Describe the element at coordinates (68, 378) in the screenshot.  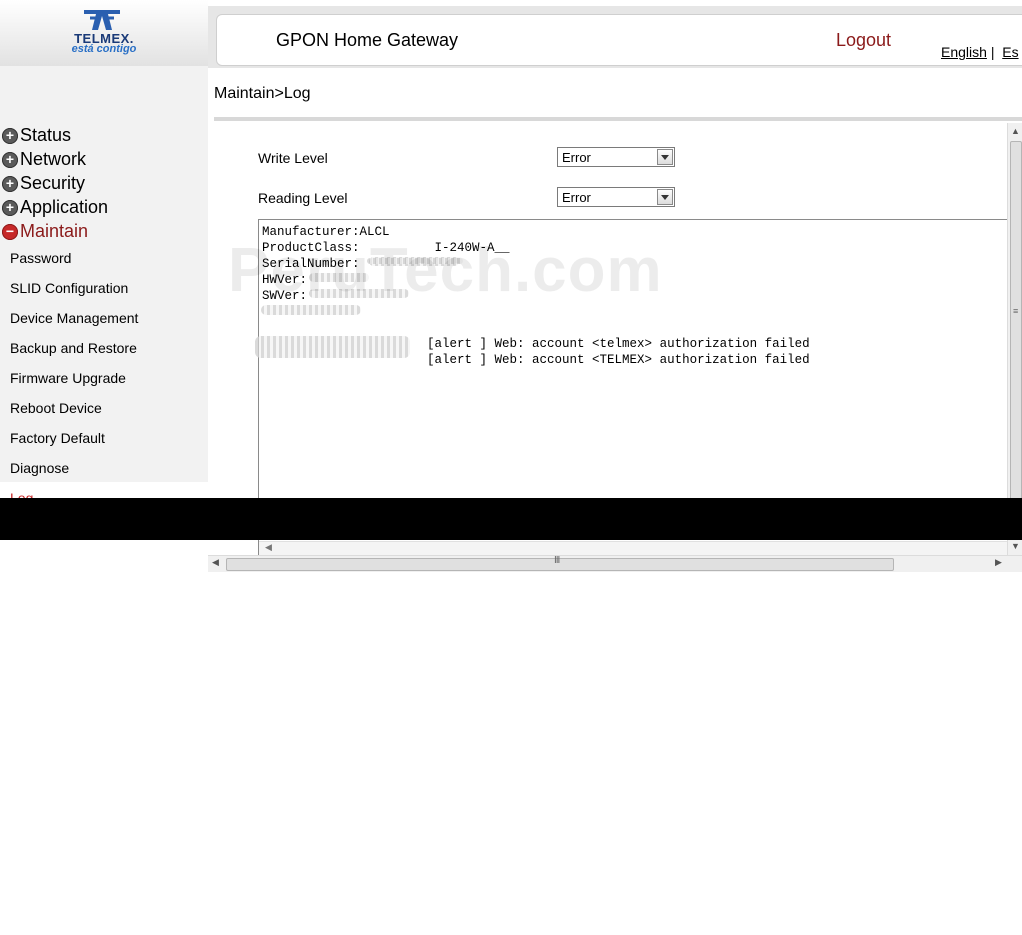
I see `sidebar-item-firmware-upgrade: Firmware Upgrade` at that location.